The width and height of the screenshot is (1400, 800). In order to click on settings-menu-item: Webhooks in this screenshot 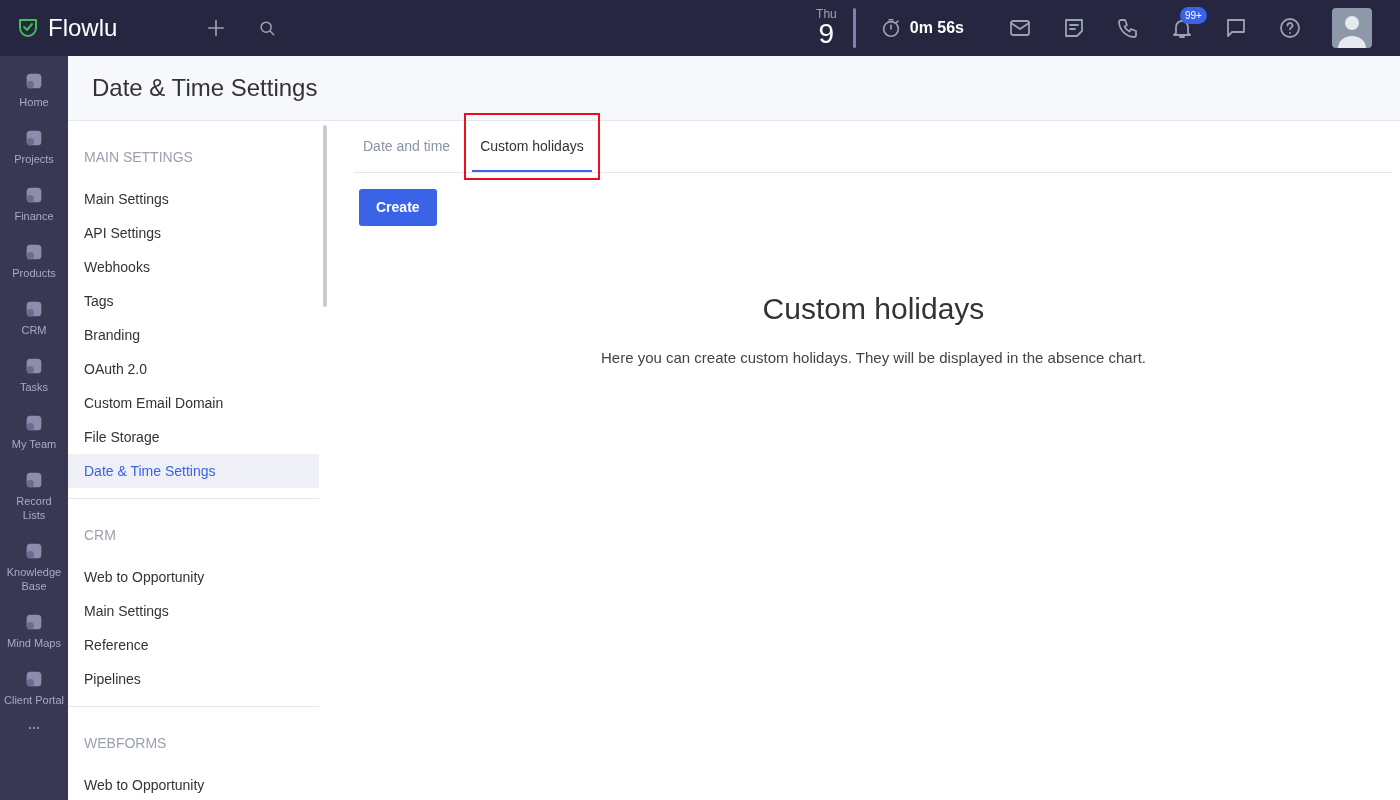, I will do `click(193, 267)`.